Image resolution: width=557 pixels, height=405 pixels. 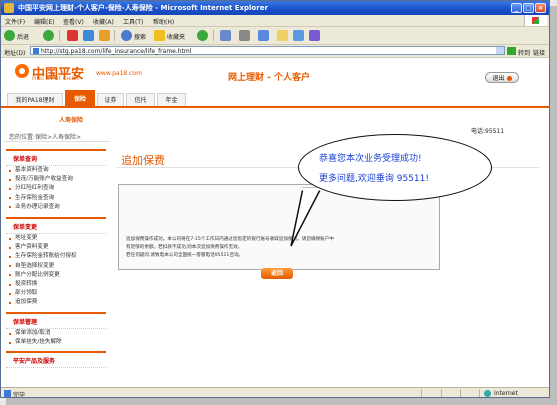 I want to click on sidebar-section-products: 平安产品及服务, so click(x=56, y=359).